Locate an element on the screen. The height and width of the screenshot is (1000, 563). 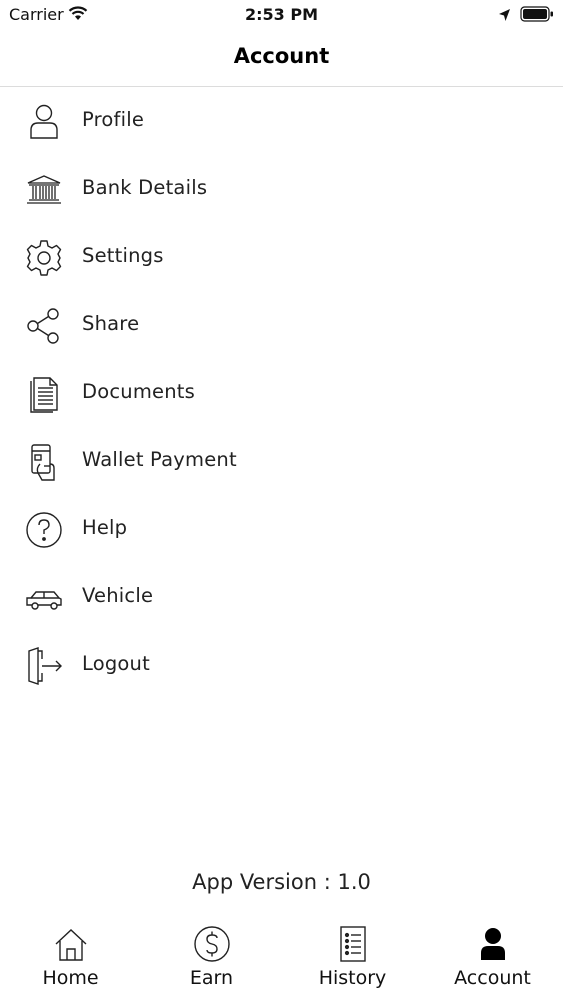
menu-item-label: Profile is located at coordinates (113, 119).